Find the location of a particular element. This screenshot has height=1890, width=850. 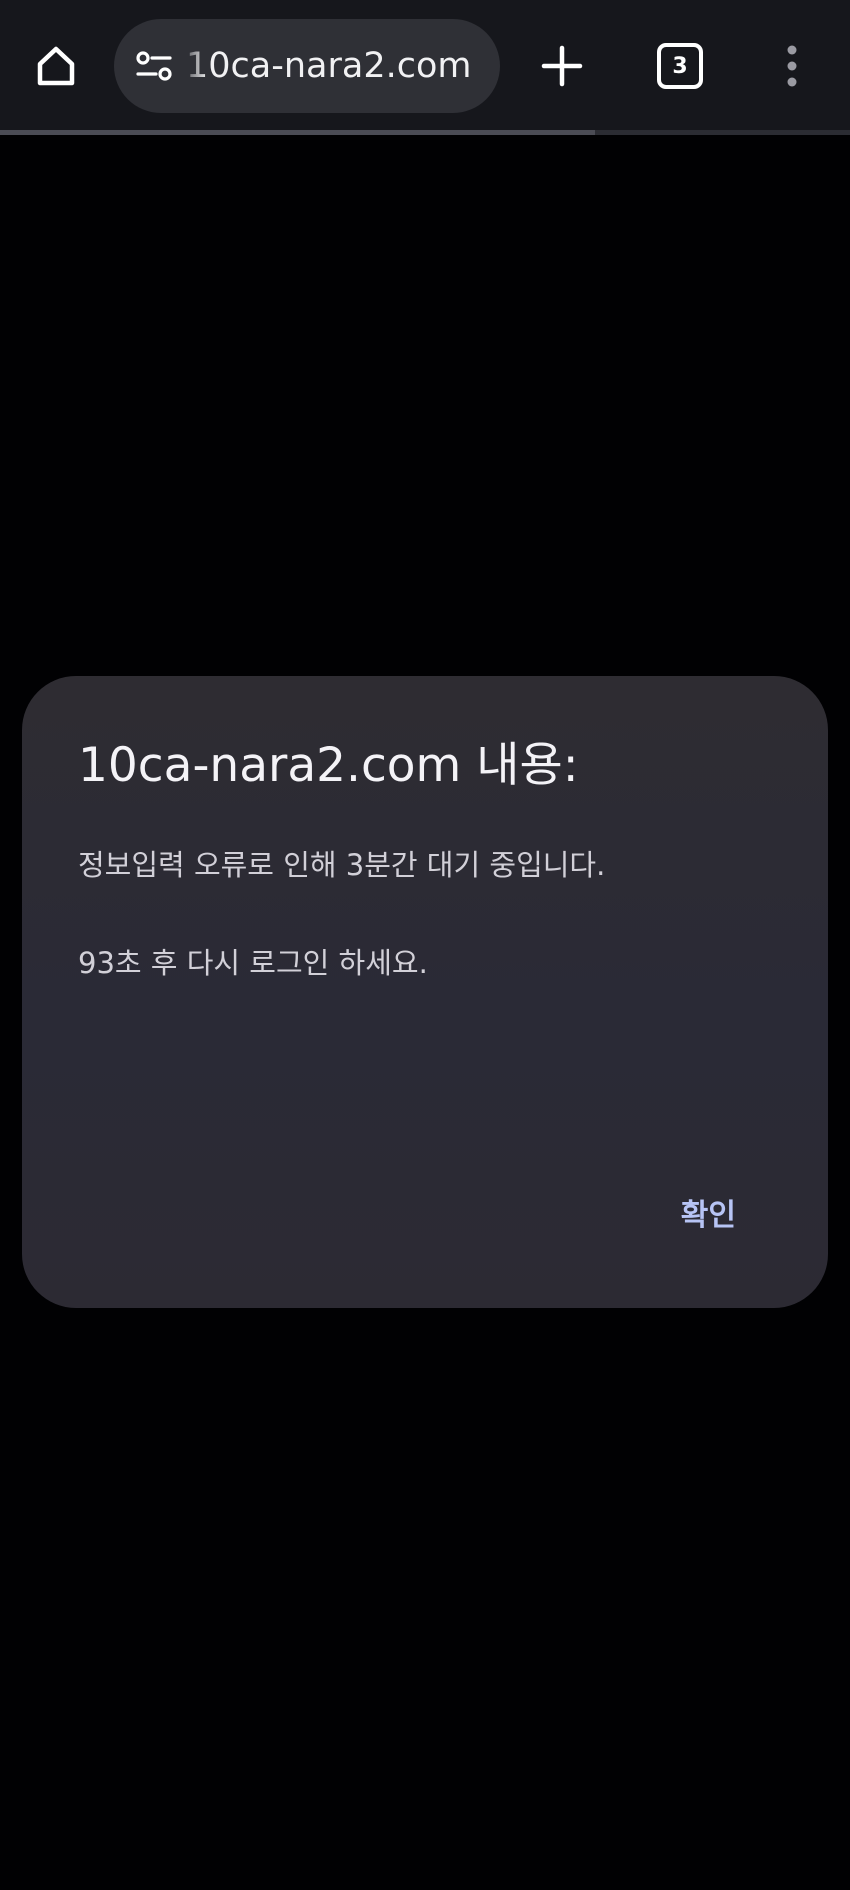

site-settings-button is located at coordinates (154, 66).